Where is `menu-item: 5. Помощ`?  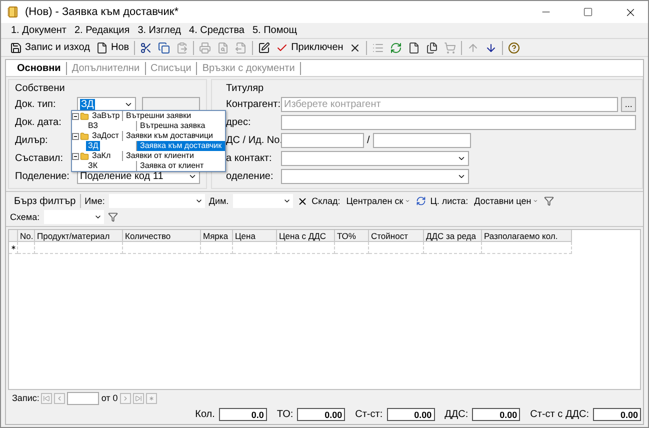 menu-item: 5. Помощ is located at coordinates (274, 30).